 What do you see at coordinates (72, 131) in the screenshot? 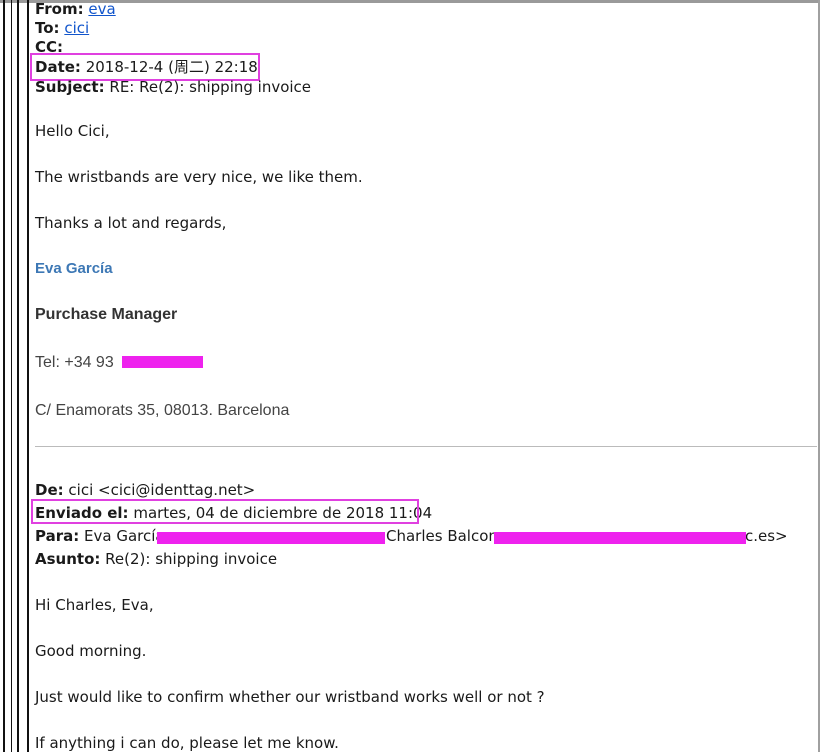
I see `body-line: Hello Cici,` at bounding box center [72, 131].